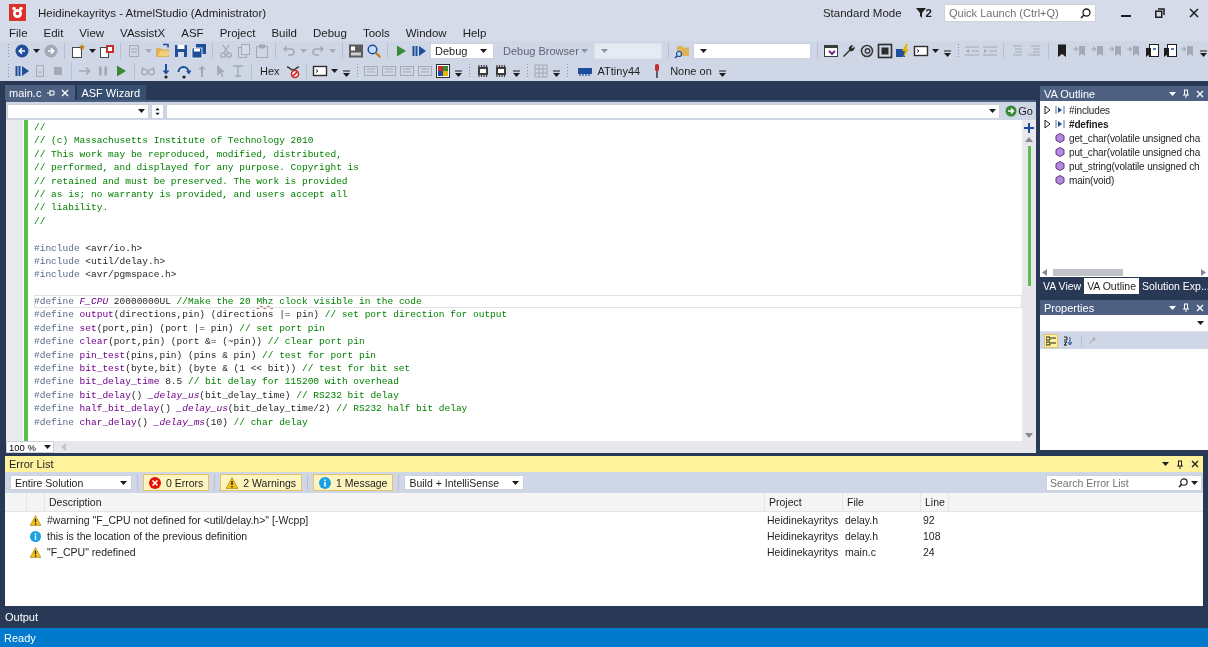 This screenshot has height=647, width=1208. I want to click on menu-item: Window, so click(426, 33).